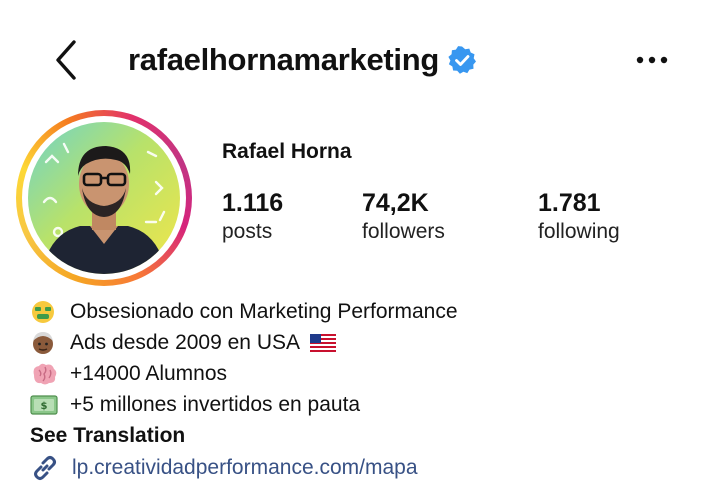  I want to click on back-button, so click(66, 60).